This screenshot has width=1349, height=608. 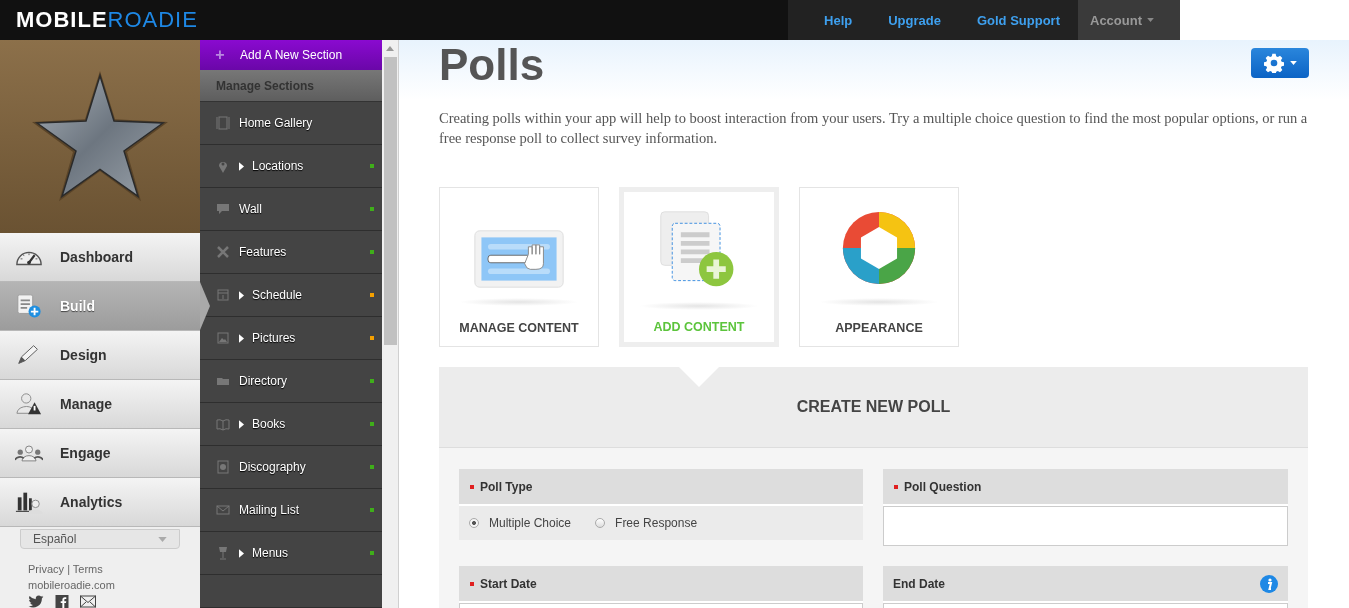 What do you see at coordinates (492, 65) in the screenshot?
I see `page-title: Polls` at bounding box center [492, 65].